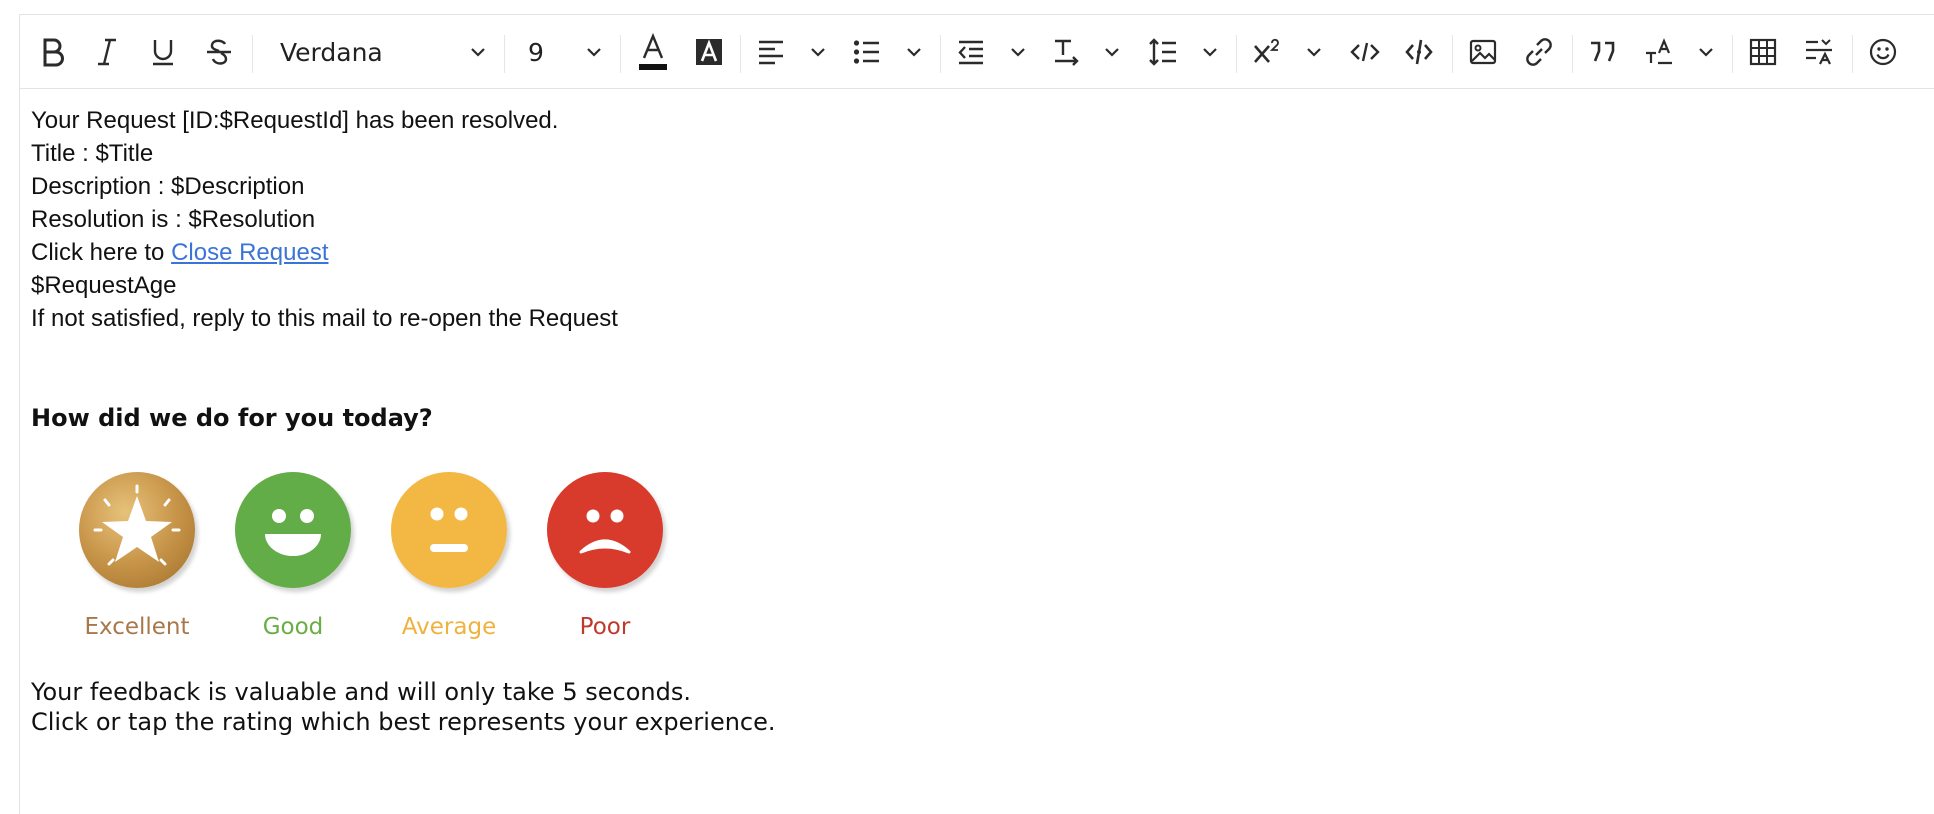 This screenshot has height=814, width=1934. I want to click on body-line: Title : $Title, so click(92, 153).